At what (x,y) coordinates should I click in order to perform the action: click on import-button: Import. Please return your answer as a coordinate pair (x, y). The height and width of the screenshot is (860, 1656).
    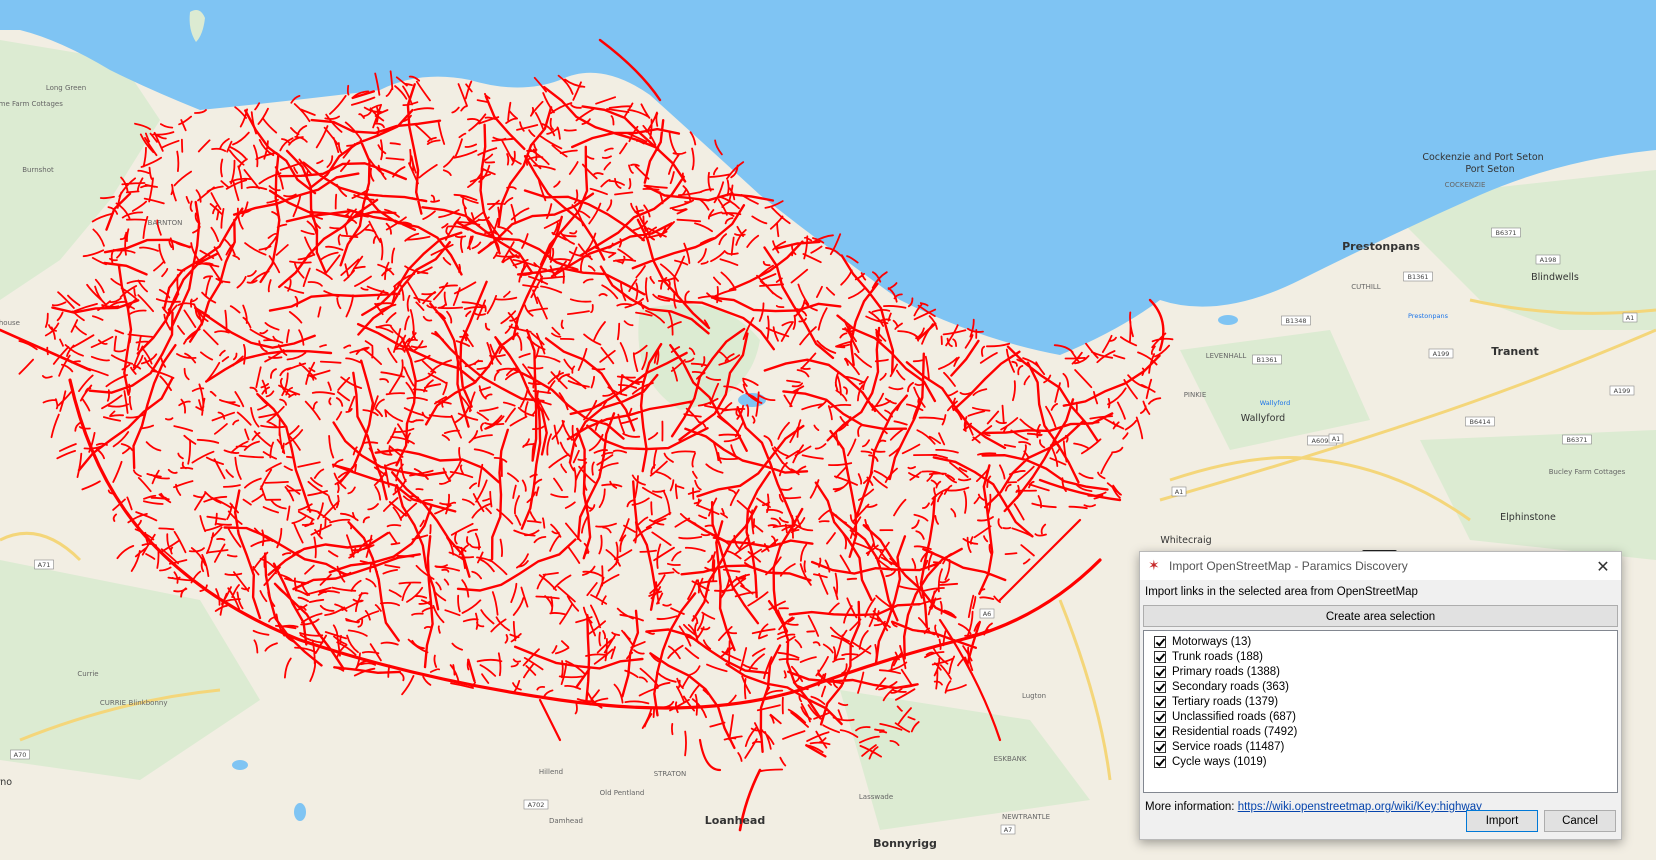
    Looking at the image, I should click on (1502, 821).